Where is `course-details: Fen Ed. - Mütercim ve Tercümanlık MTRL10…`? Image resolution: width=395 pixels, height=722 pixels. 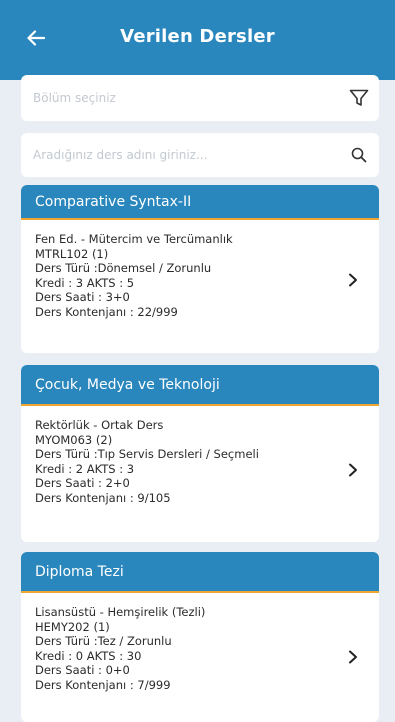 course-details: Fen Ed. - Mütercim ve Tercümanlık MTRL10… is located at coordinates (200, 270).